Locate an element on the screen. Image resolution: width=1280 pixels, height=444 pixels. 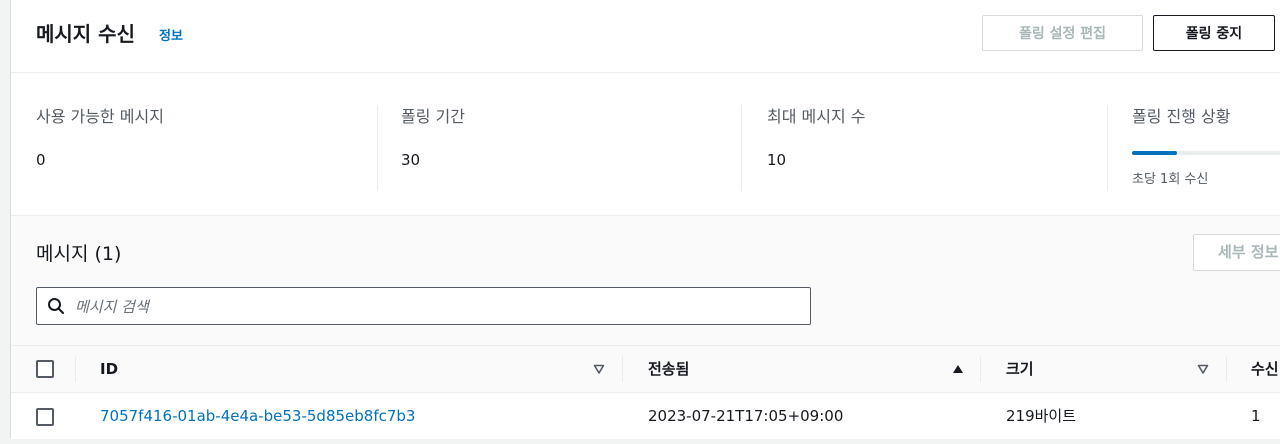
polling-progress-fill is located at coordinates (1154, 153).